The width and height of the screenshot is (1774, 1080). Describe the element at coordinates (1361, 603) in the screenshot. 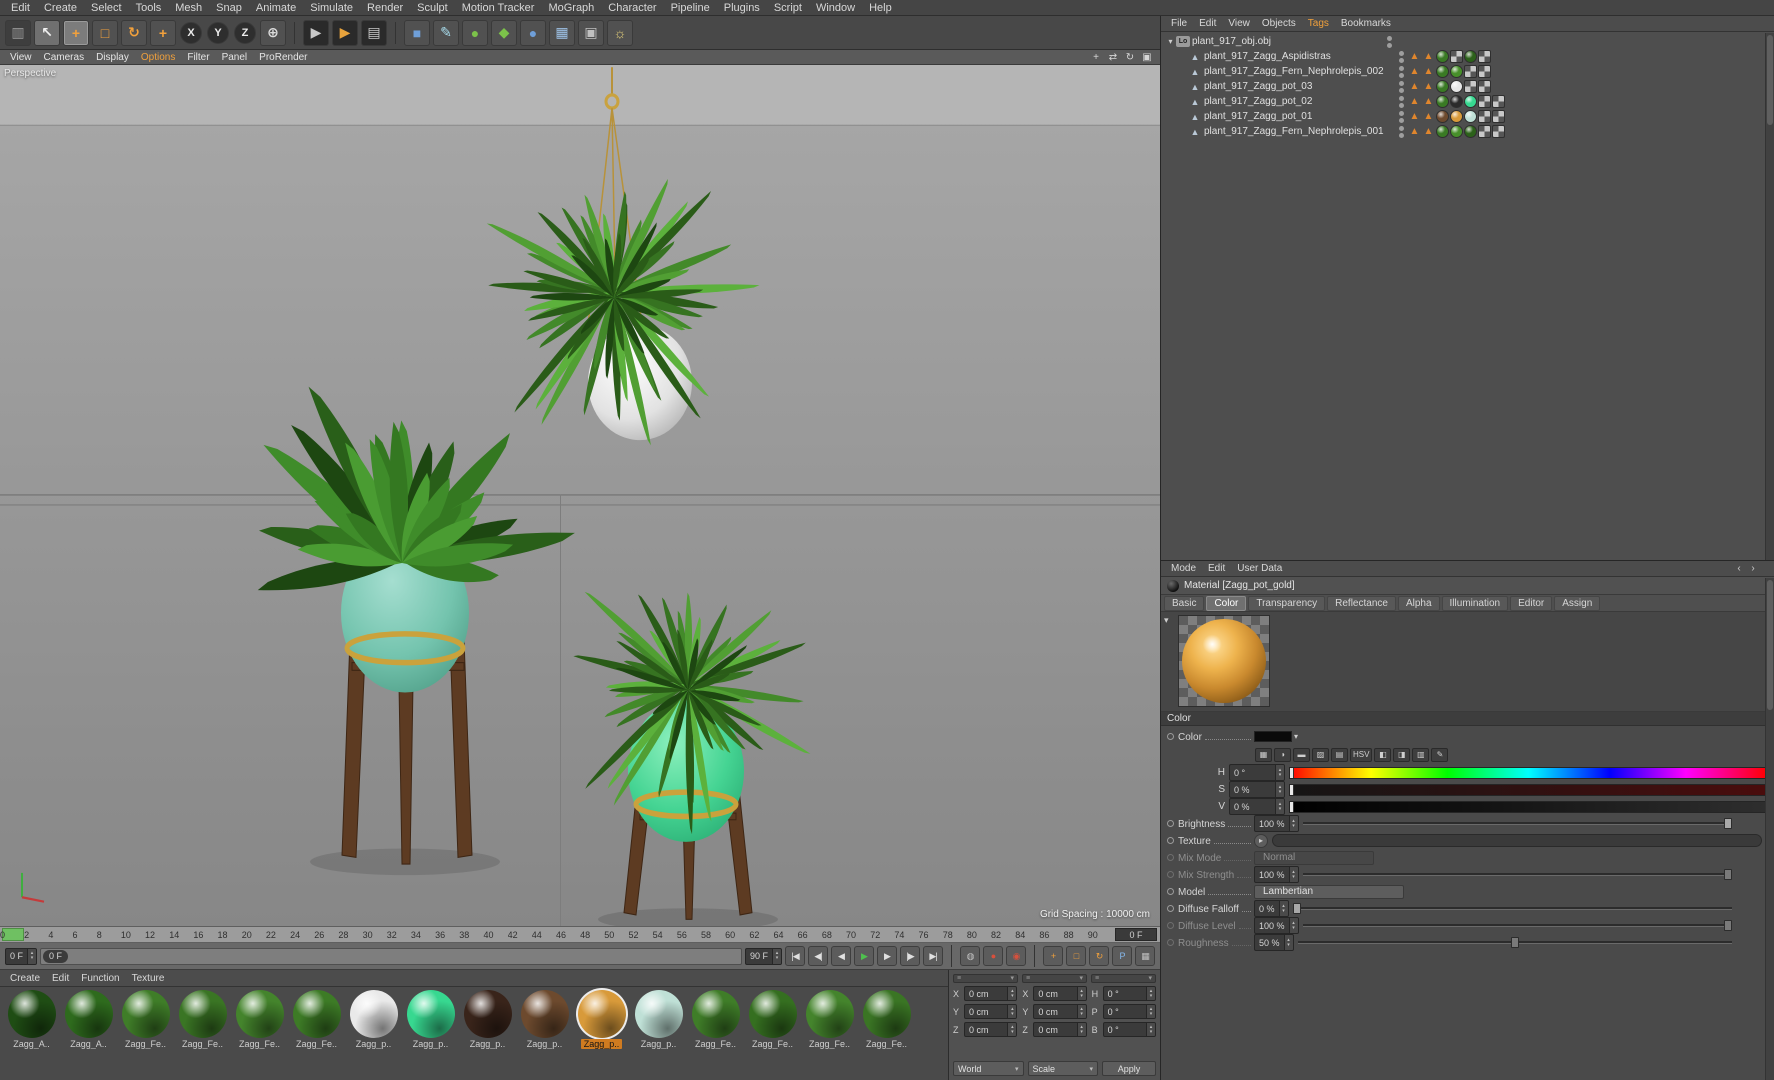

I see `tab-reflectance: Reflectance` at that location.